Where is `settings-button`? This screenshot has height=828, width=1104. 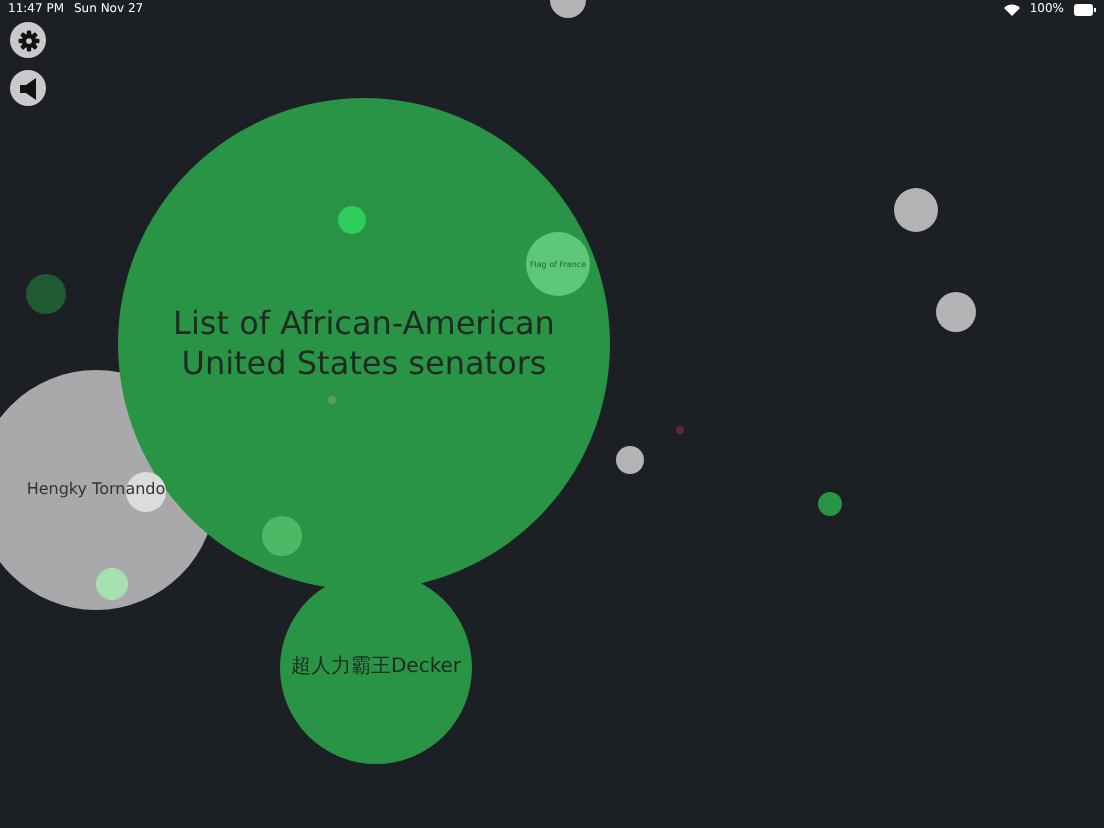 settings-button is located at coordinates (28, 40).